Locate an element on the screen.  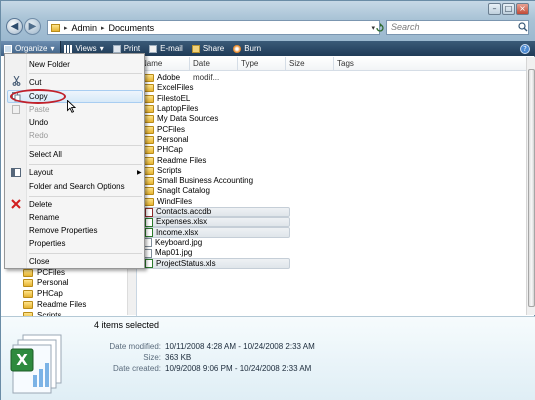
nav-item-label: PHCap is located at coordinates (50, 293).